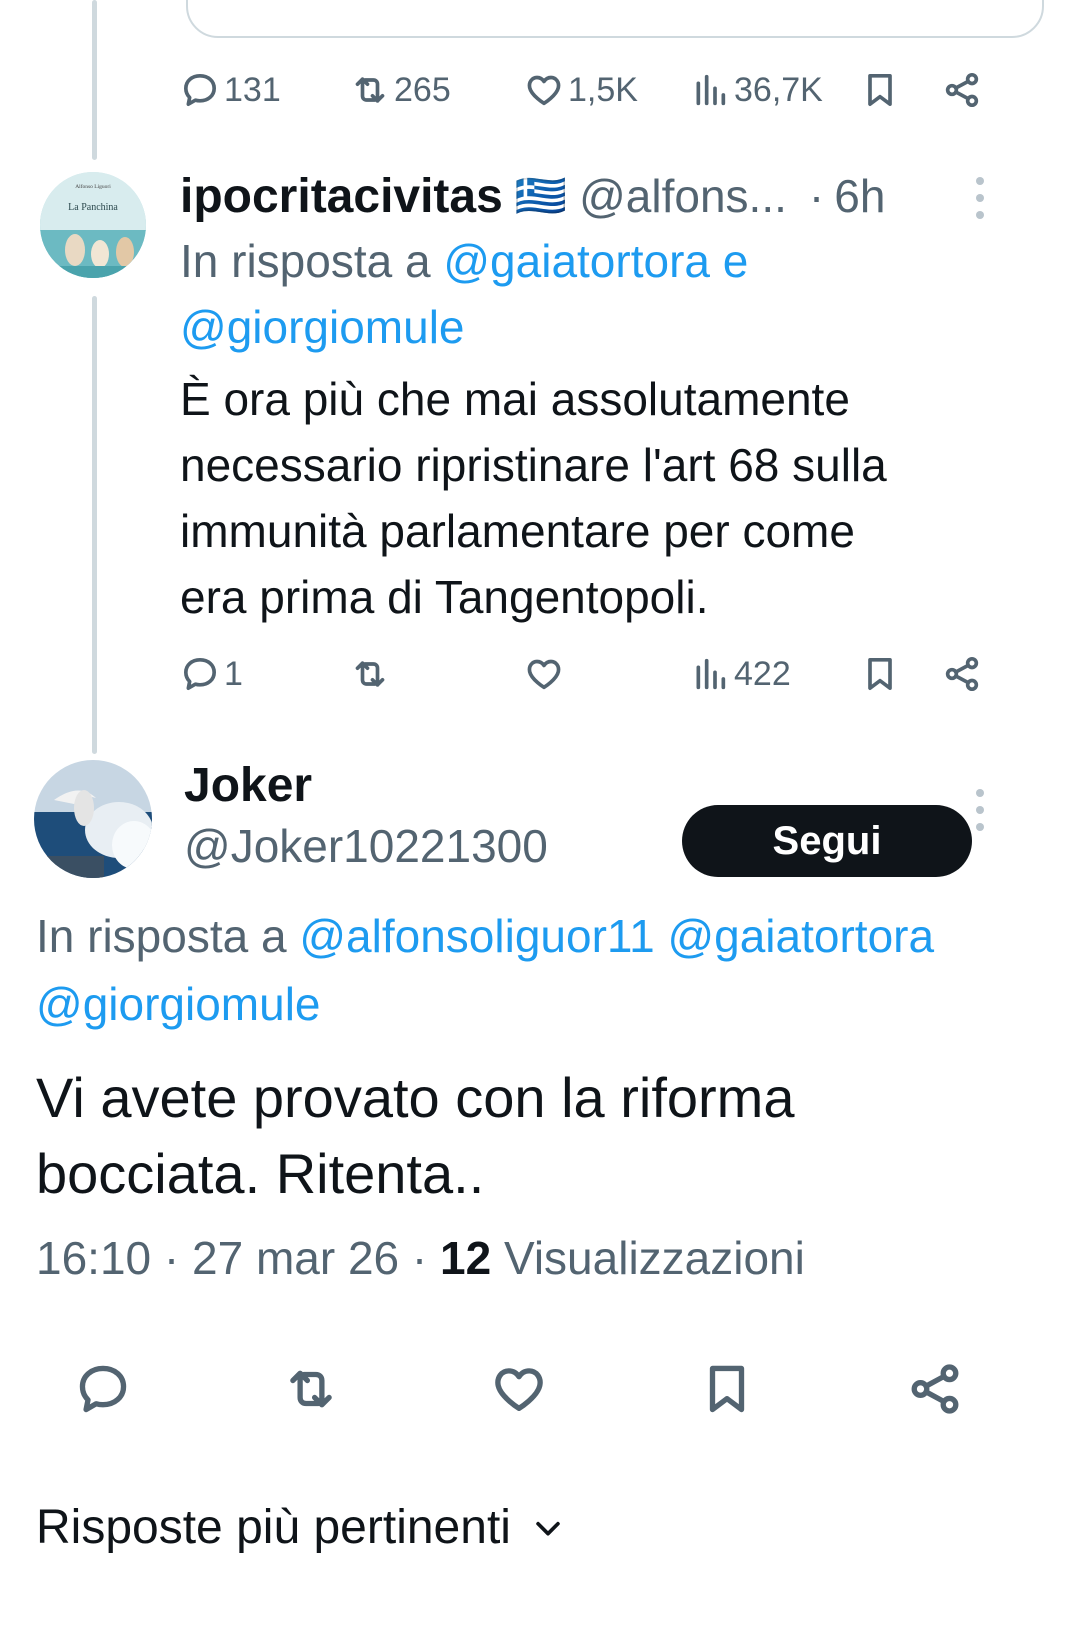 This screenshot has width=1080, height=1632. I want to click on like-action, so click(546, 674).